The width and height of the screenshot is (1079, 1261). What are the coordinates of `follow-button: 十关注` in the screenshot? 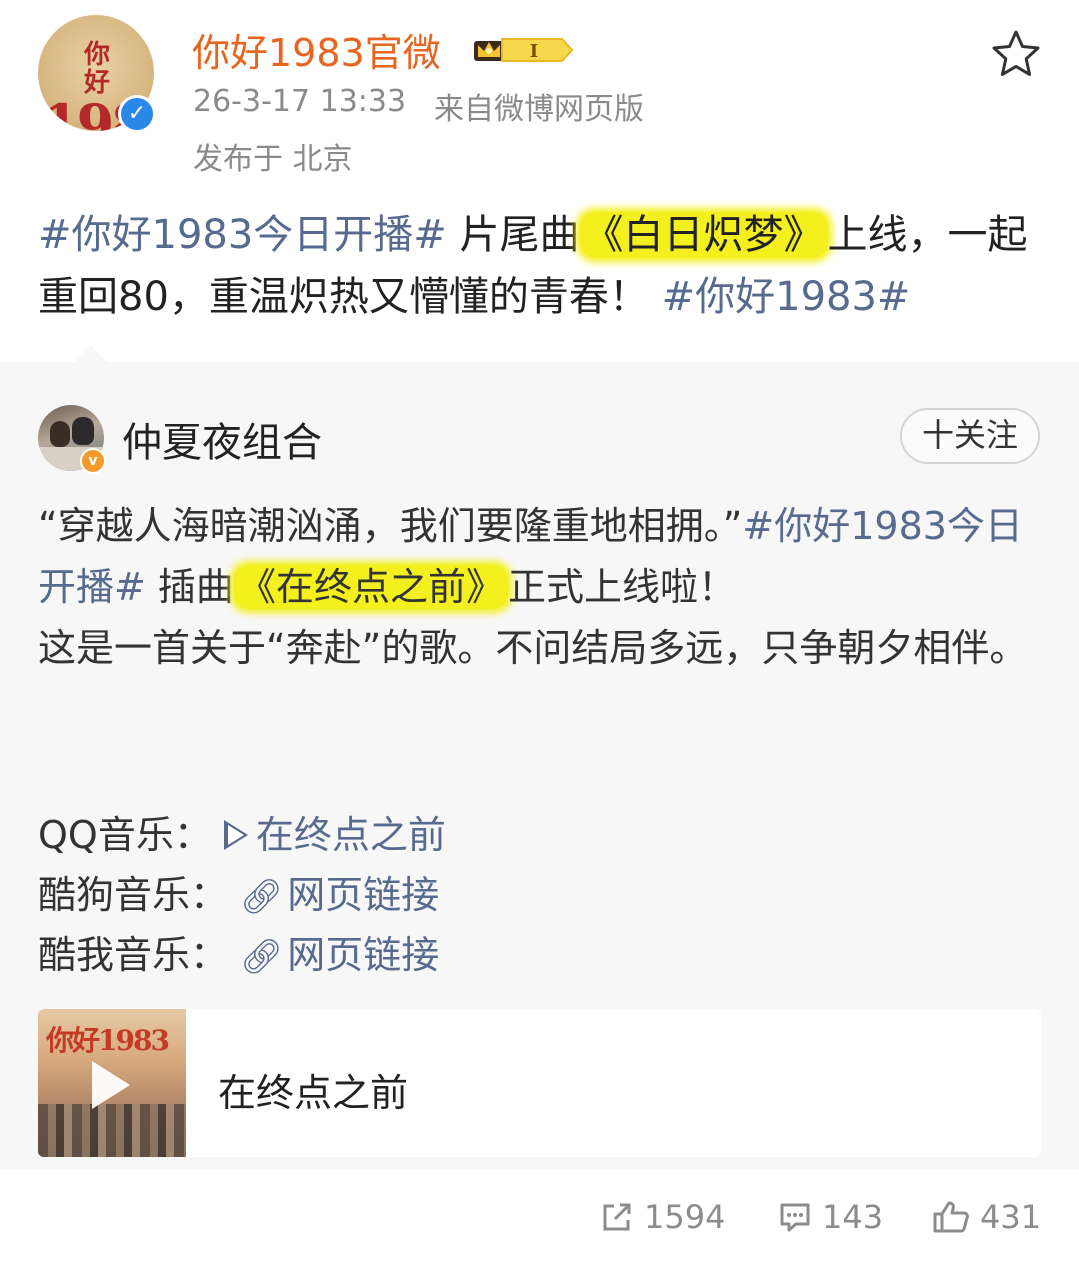 It's located at (970, 436).